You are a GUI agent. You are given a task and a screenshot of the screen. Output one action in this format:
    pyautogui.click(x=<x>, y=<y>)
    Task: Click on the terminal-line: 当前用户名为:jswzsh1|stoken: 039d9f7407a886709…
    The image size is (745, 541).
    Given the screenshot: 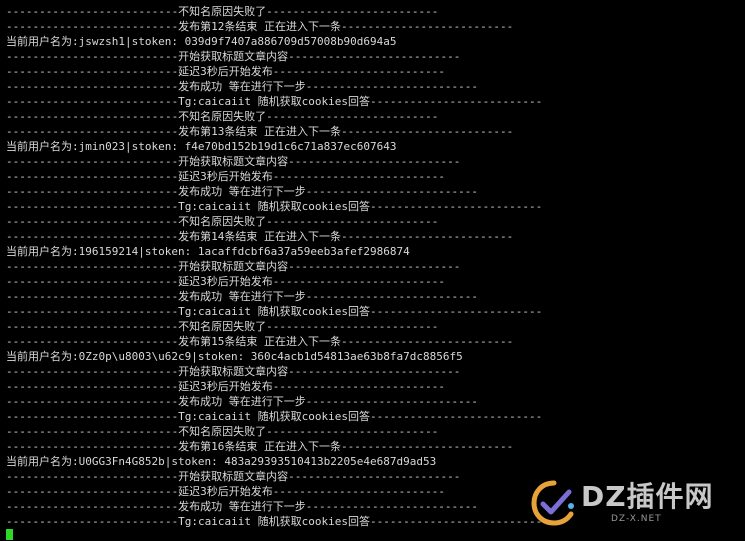 What is the action you would take?
    pyautogui.click(x=201, y=41)
    